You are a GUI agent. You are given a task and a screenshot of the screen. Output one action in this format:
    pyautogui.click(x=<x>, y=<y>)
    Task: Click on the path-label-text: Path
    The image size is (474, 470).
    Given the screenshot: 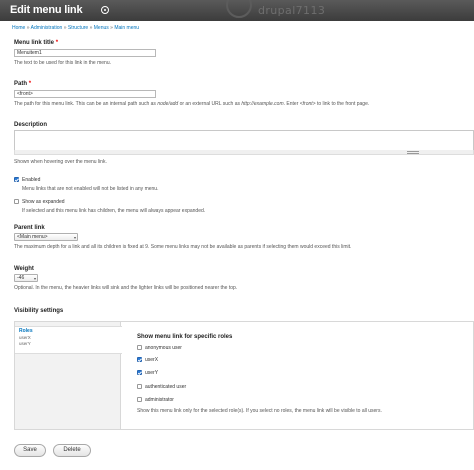 What is the action you would take?
    pyautogui.click(x=21, y=84)
    